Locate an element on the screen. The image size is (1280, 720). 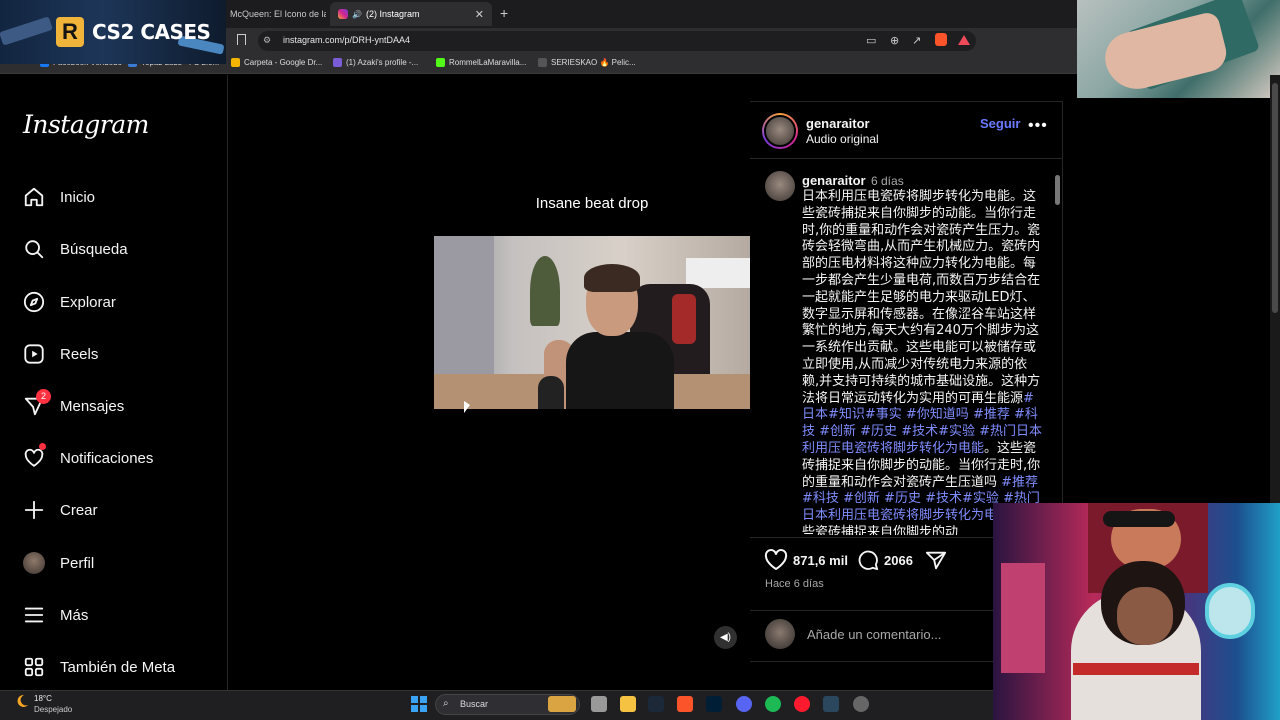
banner-text: CS2 CASES is located at coordinates (151, 32).